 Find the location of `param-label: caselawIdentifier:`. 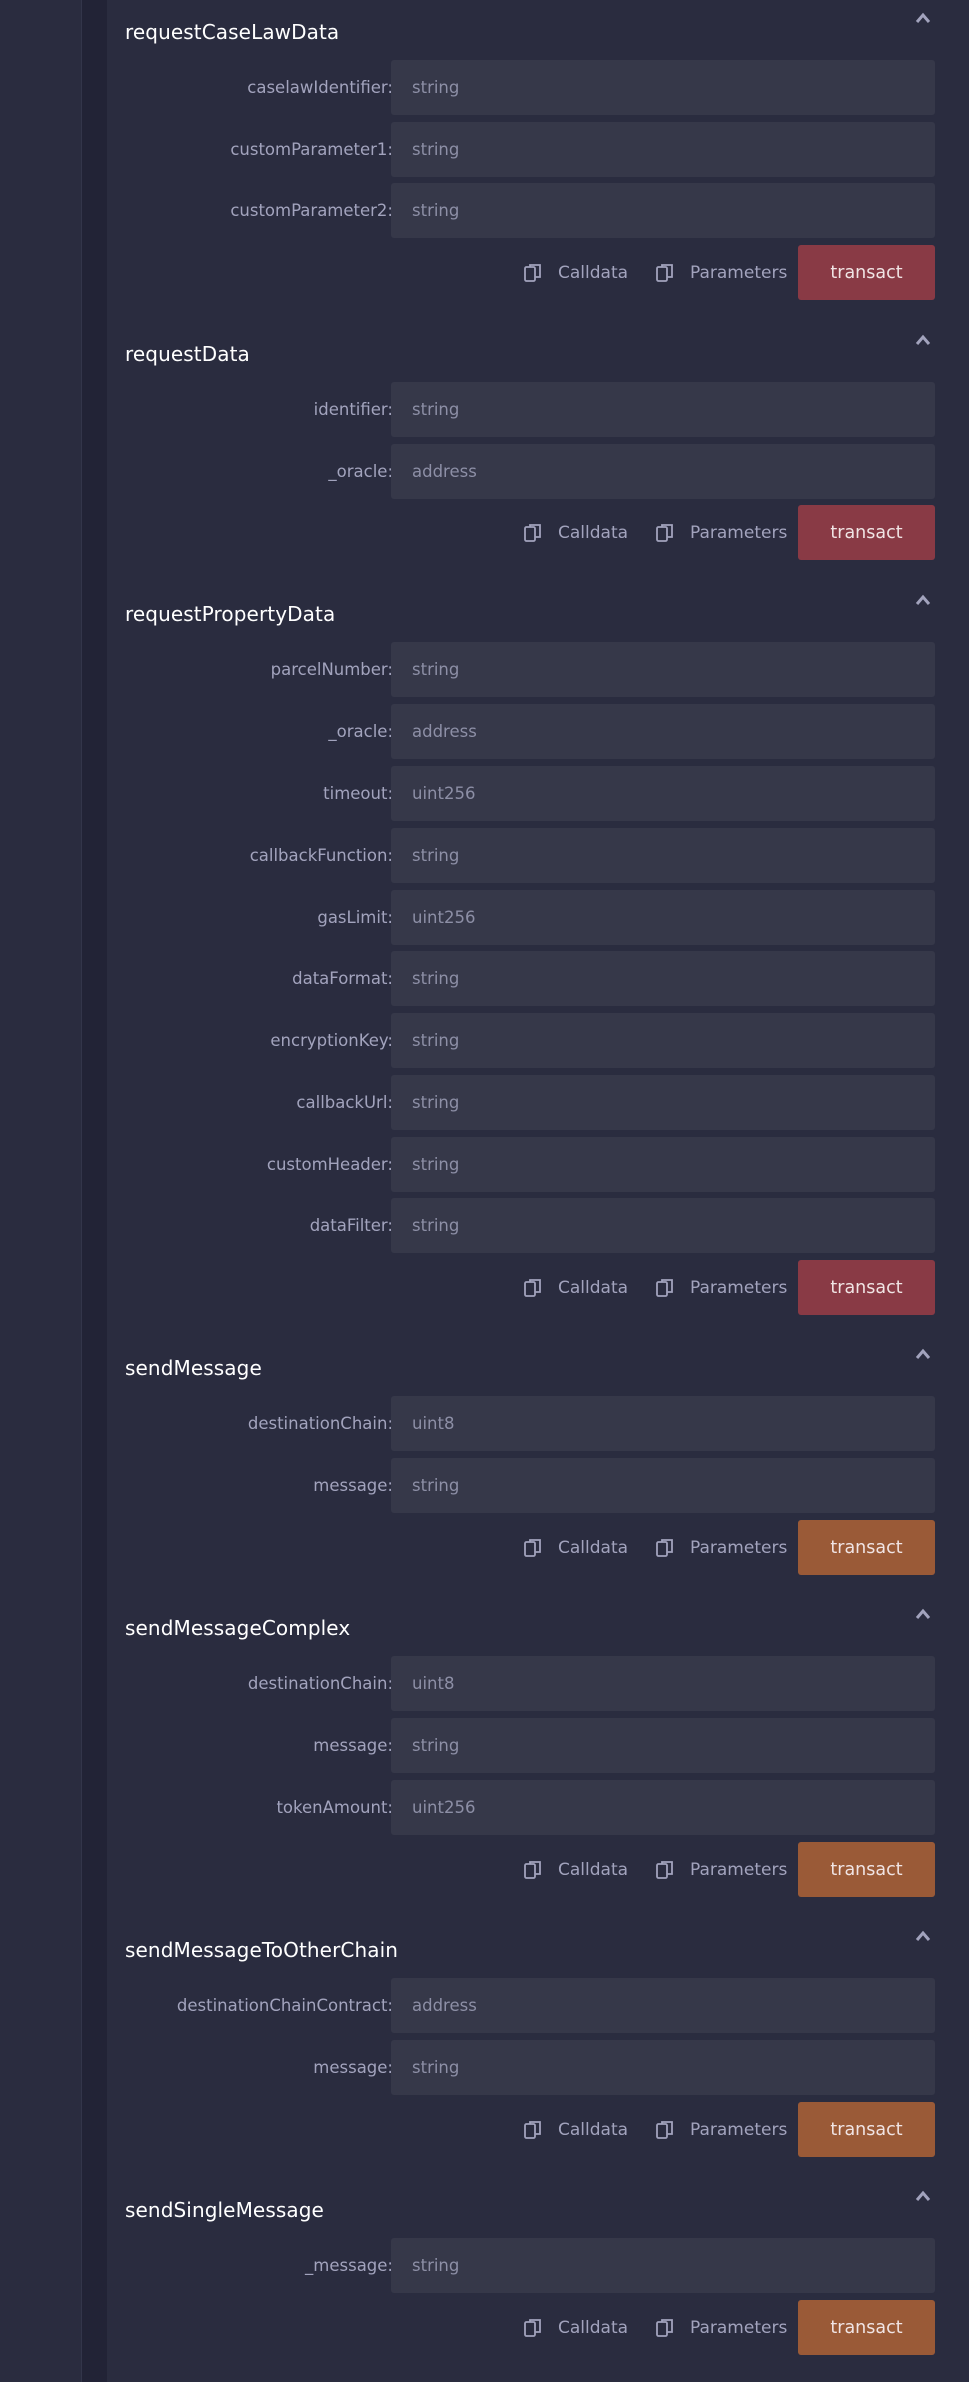

param-label: caselawIdentifier: is located at coordinates (320, 87).